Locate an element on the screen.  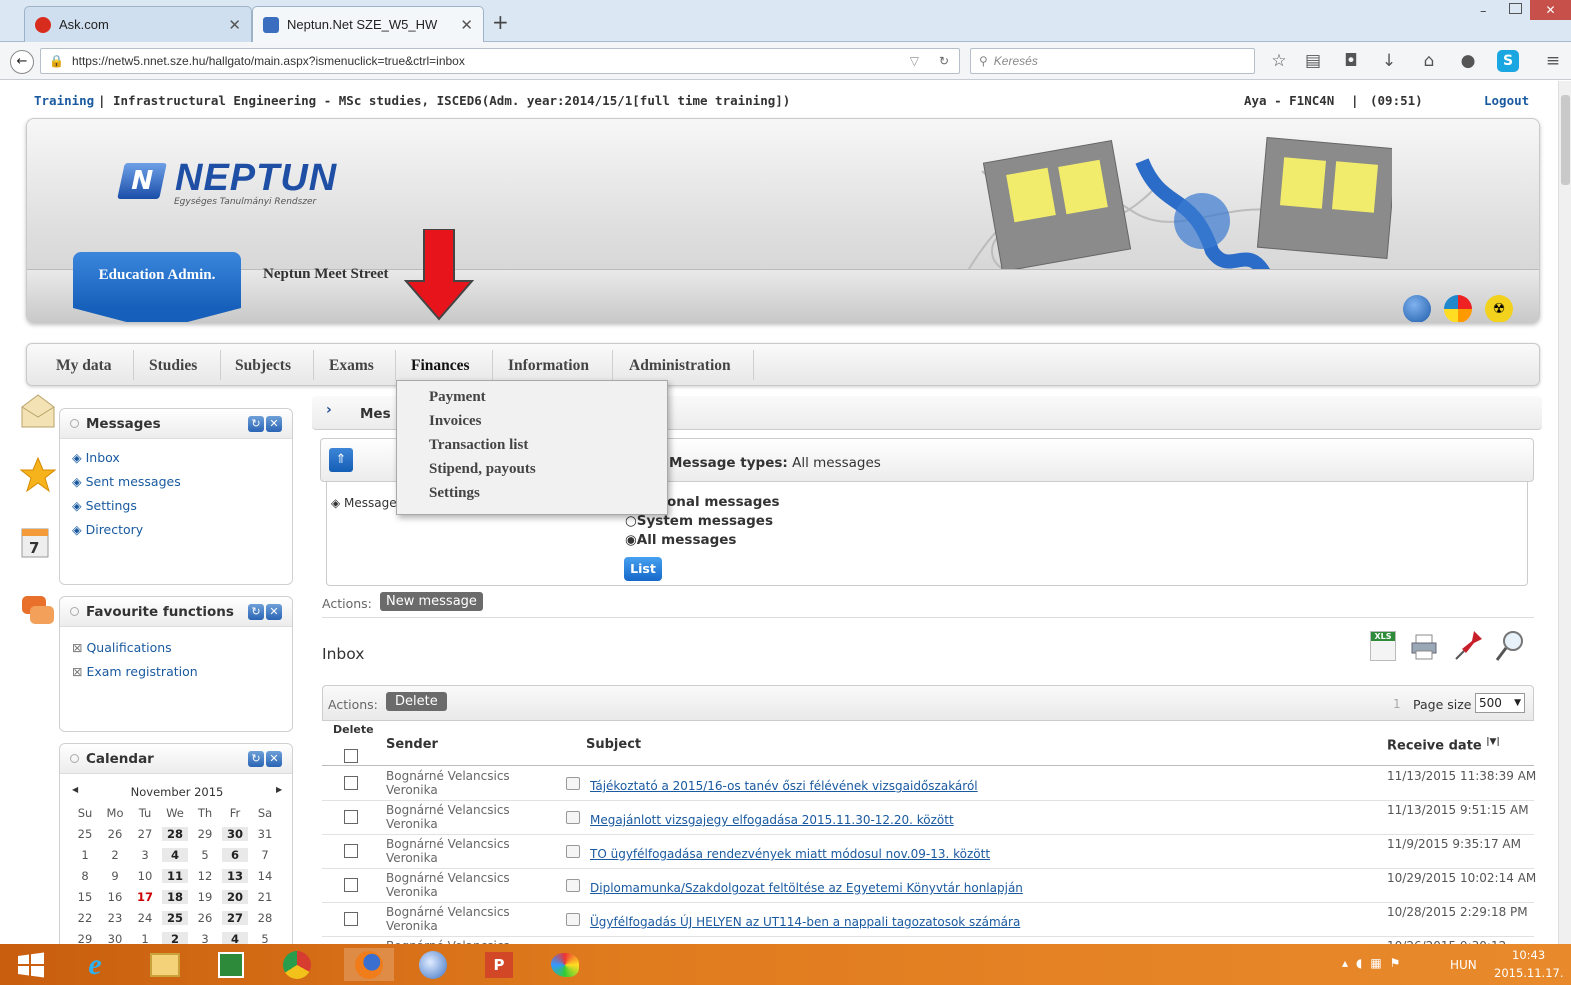
calendar-day: 6 is located at coordinates (235, 855).